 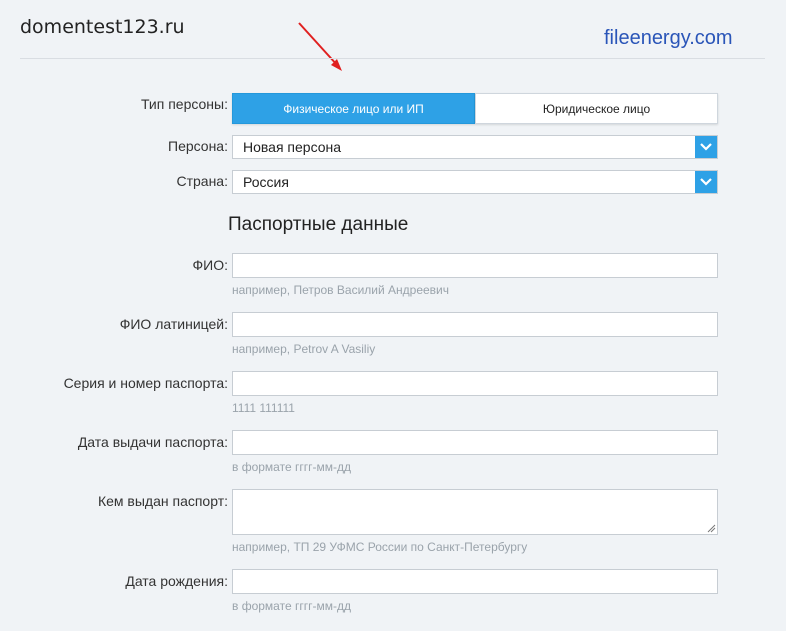 What do you see at coordinates (173, 324) in the screenshot?
I see `latin-name-label: ФИО латиницей:` at bounding box center [173, 324].